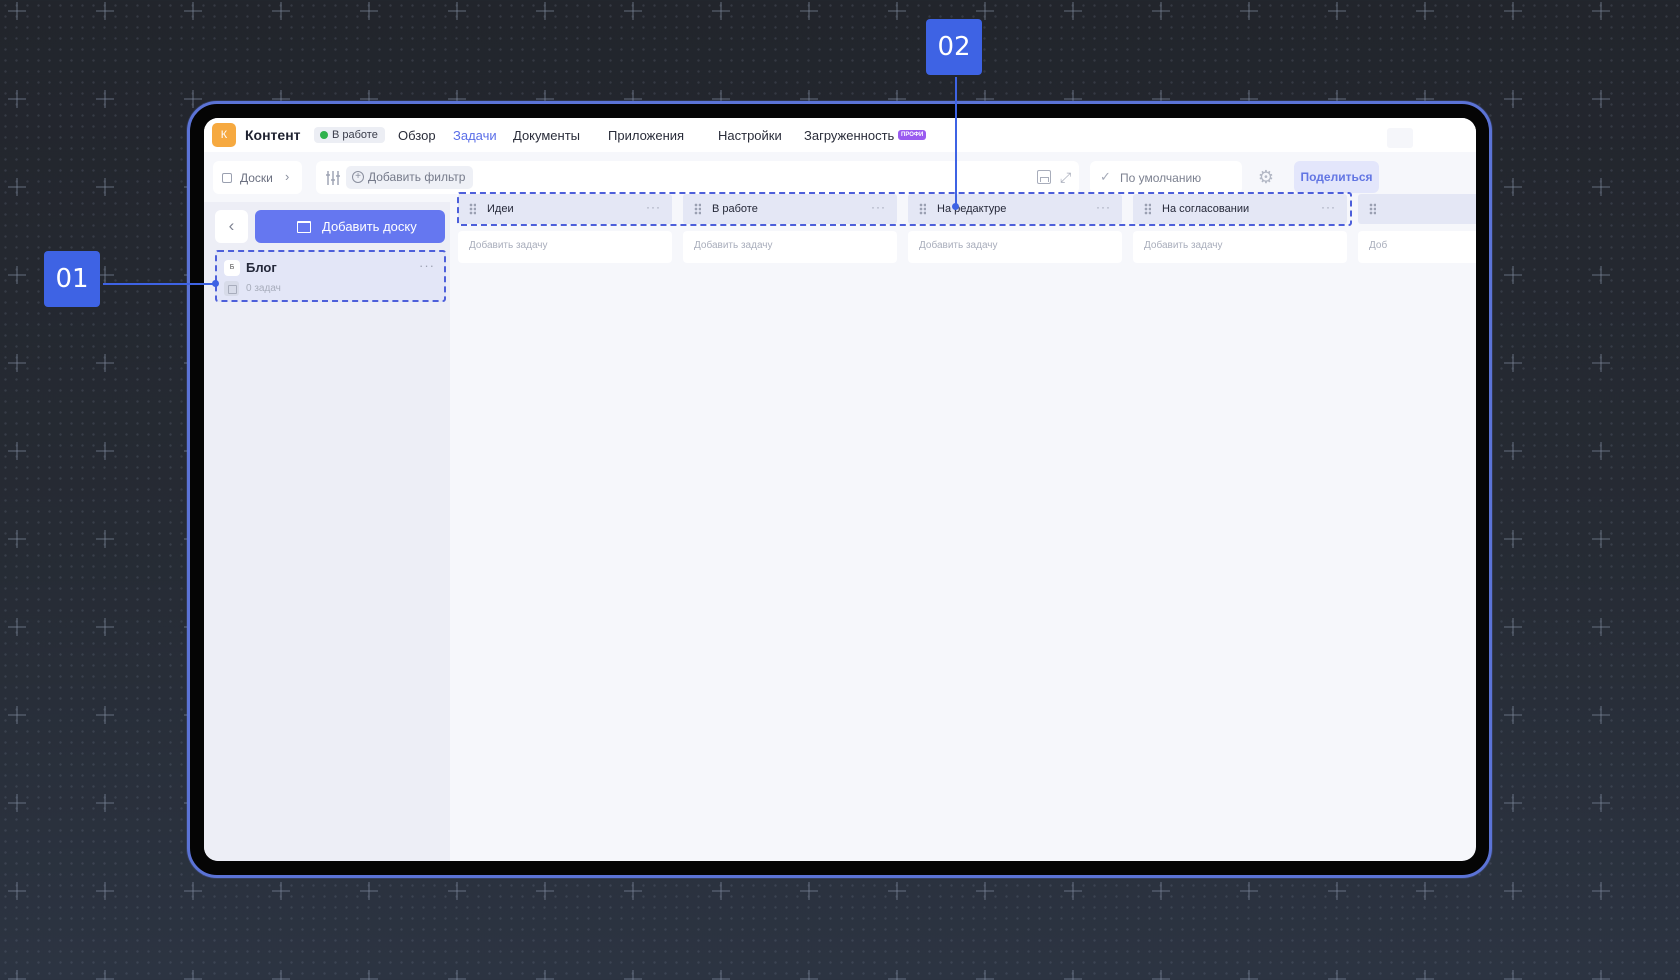  What do you see at coordinates (1105, 176) in the screenshot?
I see `check-icon: ✓` at bounding box center [1105, 176].